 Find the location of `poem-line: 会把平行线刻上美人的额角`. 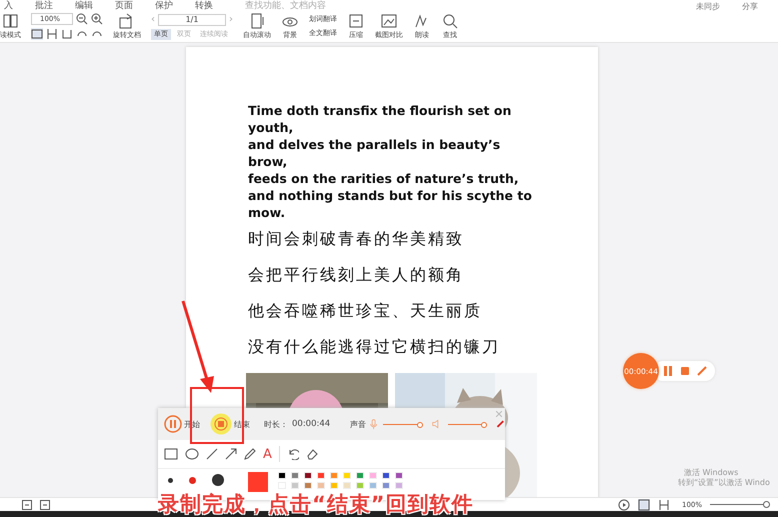

poem-line: 会把平行线刻上美人的额角 is located at coordinates (356, 275).